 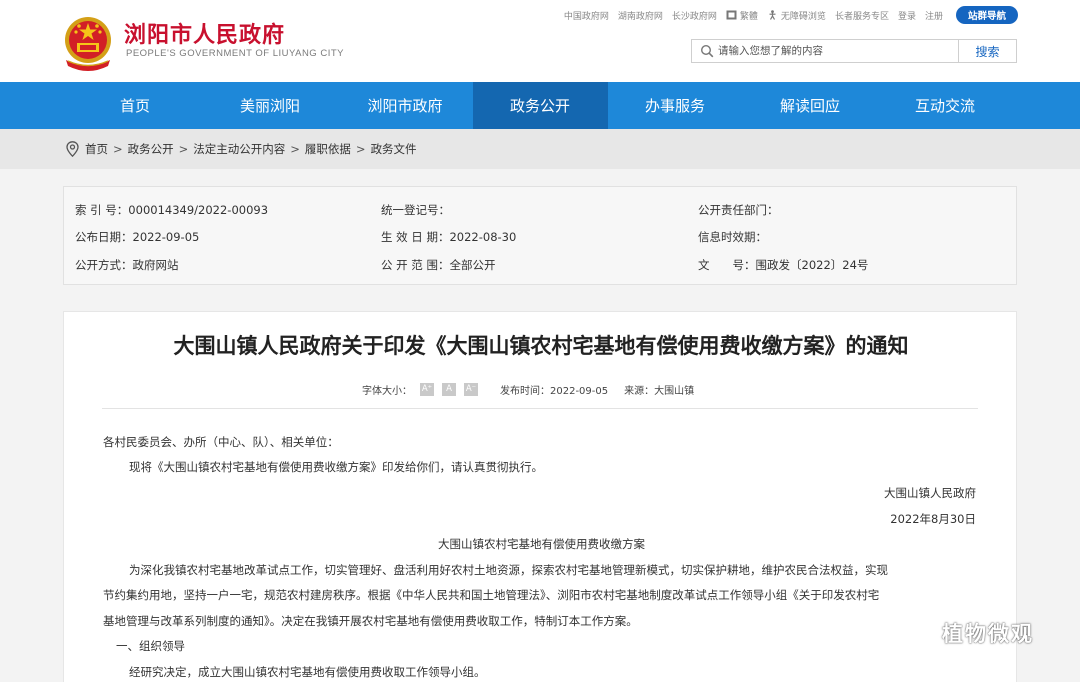 I want to click on traditional-chinese-icon, so click(x=731, y=15).